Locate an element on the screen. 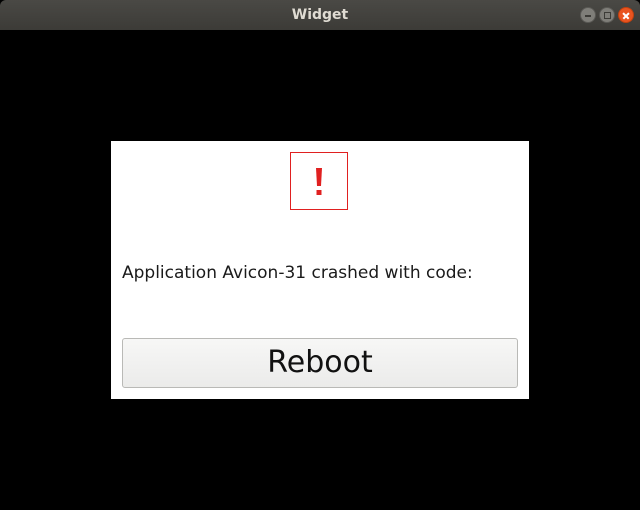 This screenshot has width=640, height=510. title-bar: Widget is located at coordinates (320, 15).